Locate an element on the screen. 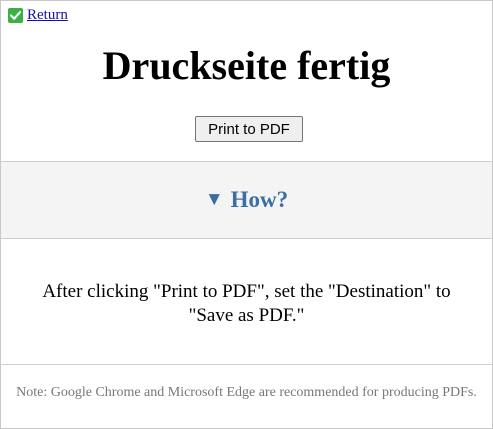  return-link: Return is located at coordinates (38, 15).